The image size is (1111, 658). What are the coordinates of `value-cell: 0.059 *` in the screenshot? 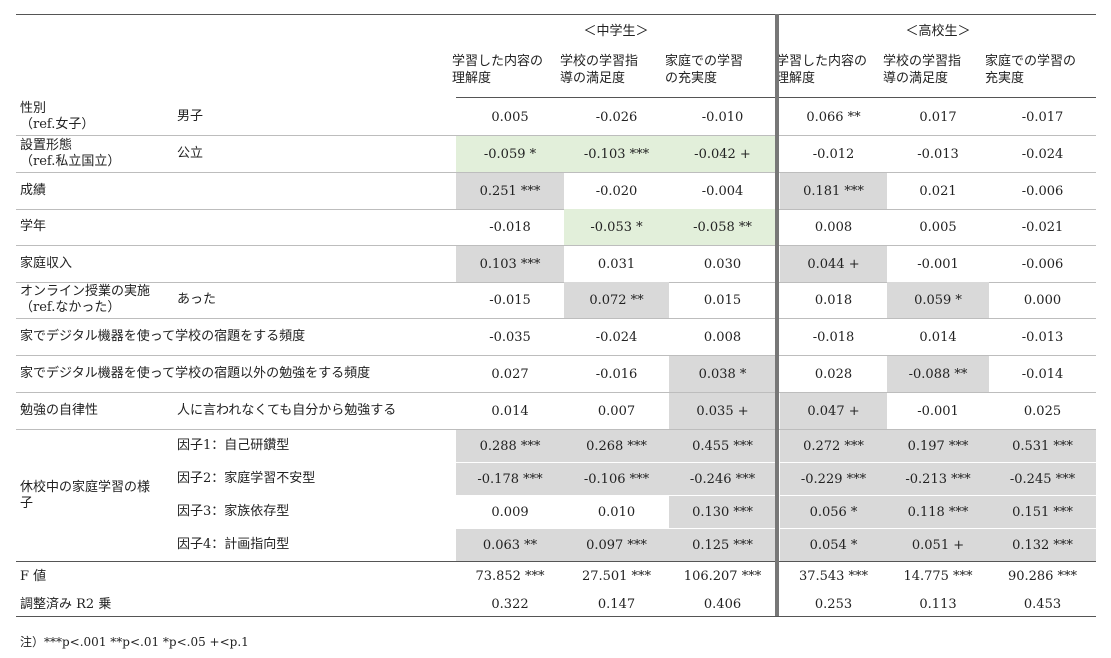 It's located at (938, 300).